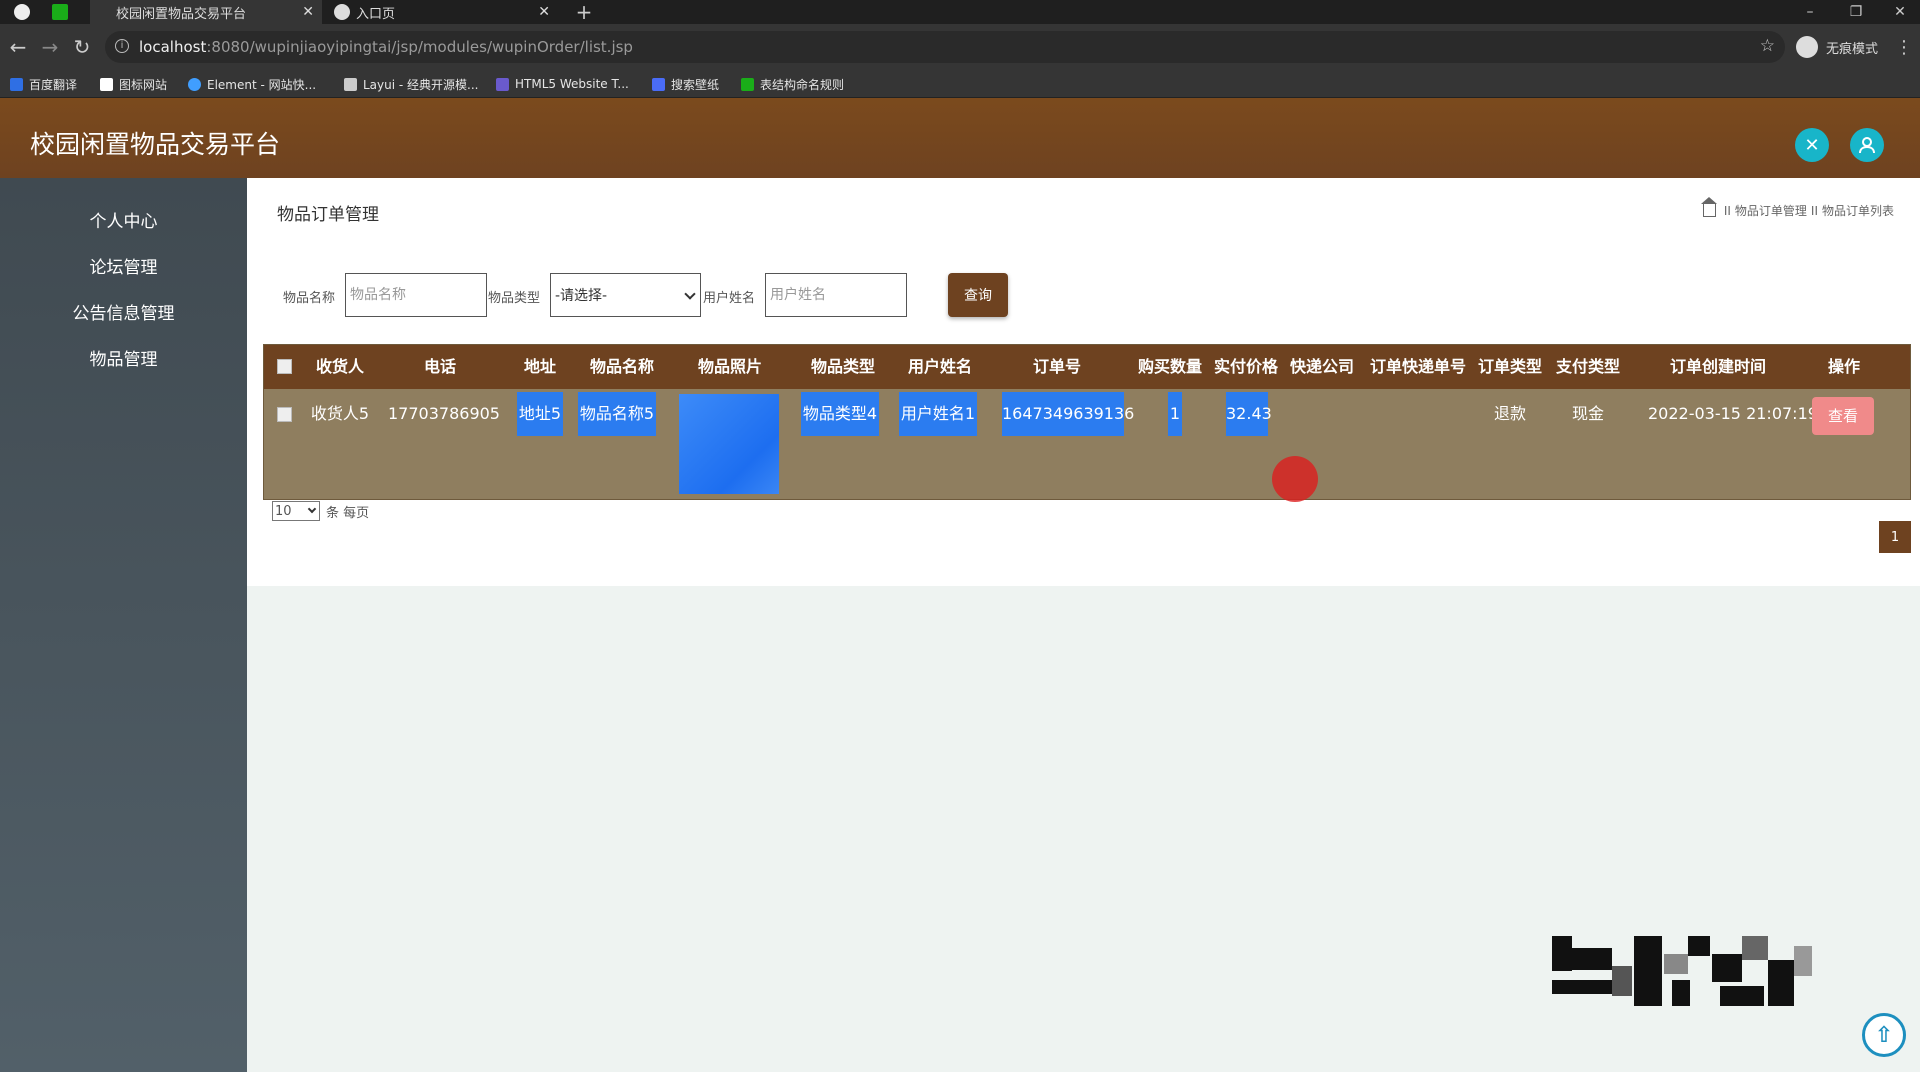 Image resolution: width=1920 pixels, height=1072 pixels. I want to click on pagination-current-page: 1, so click(1895, 537).